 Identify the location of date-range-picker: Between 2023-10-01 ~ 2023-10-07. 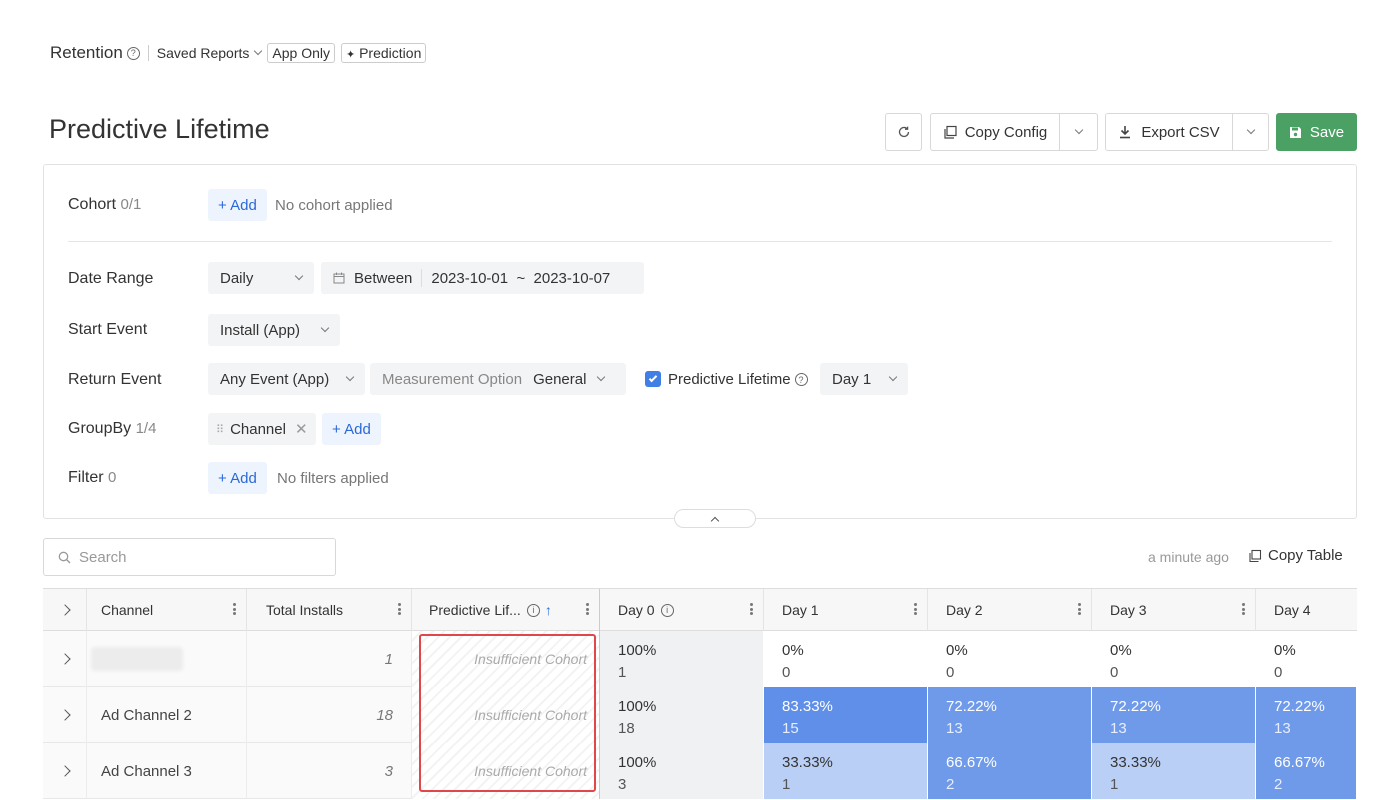
(482, 278).